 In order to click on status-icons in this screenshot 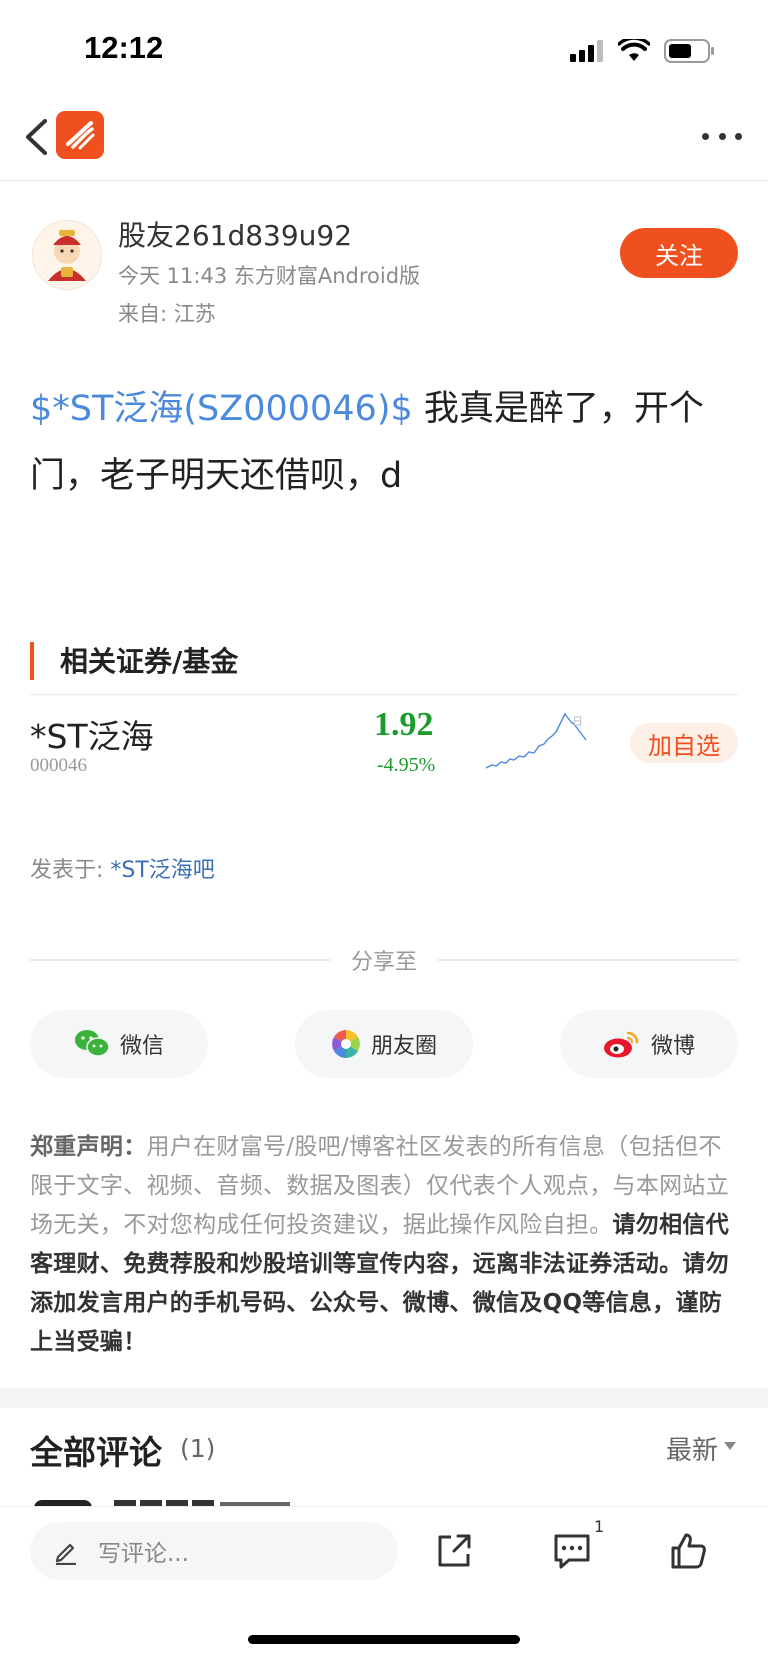, I will do `click(643, 51)`.